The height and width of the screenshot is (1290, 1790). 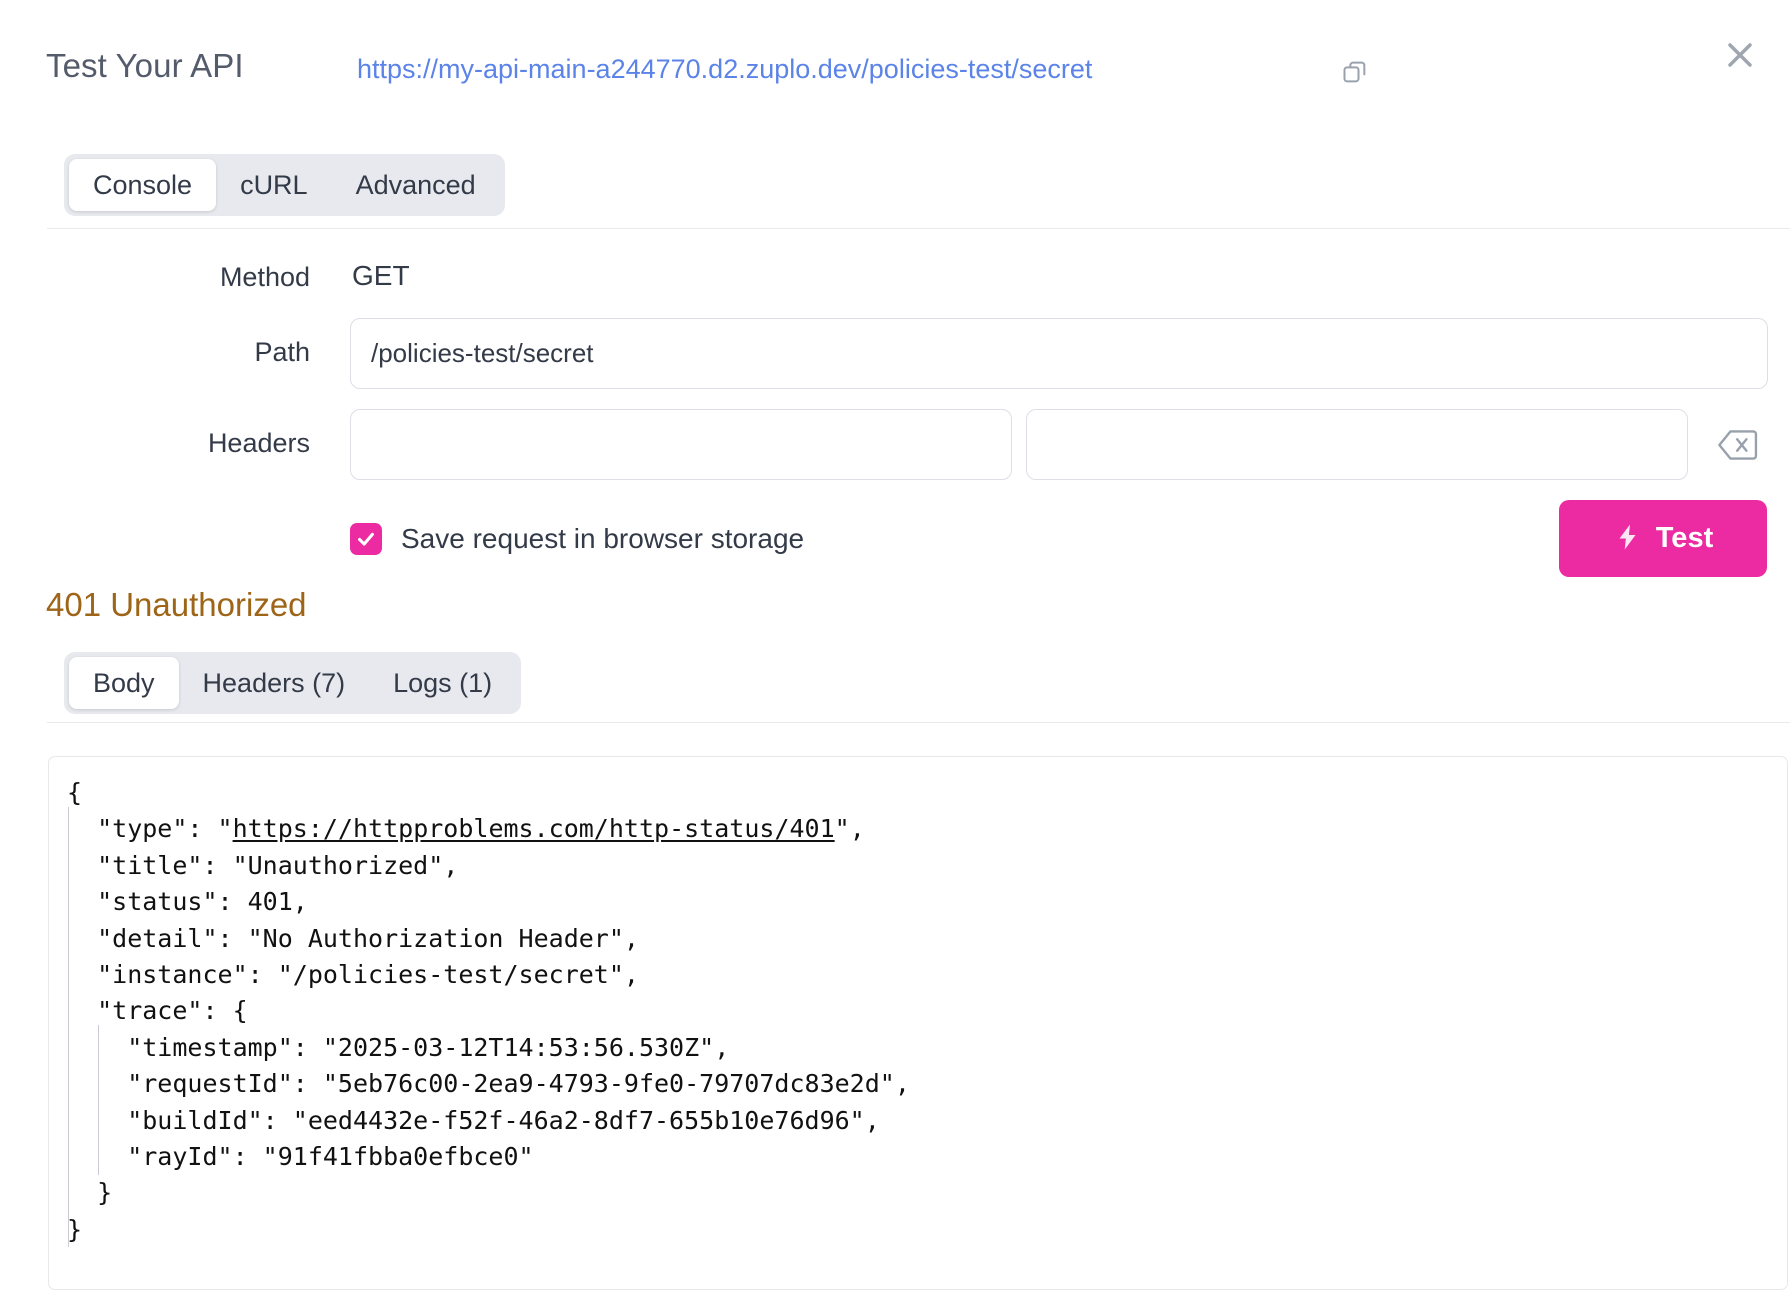 I want to click on tab-console: Console, so click(x=143, y=185).